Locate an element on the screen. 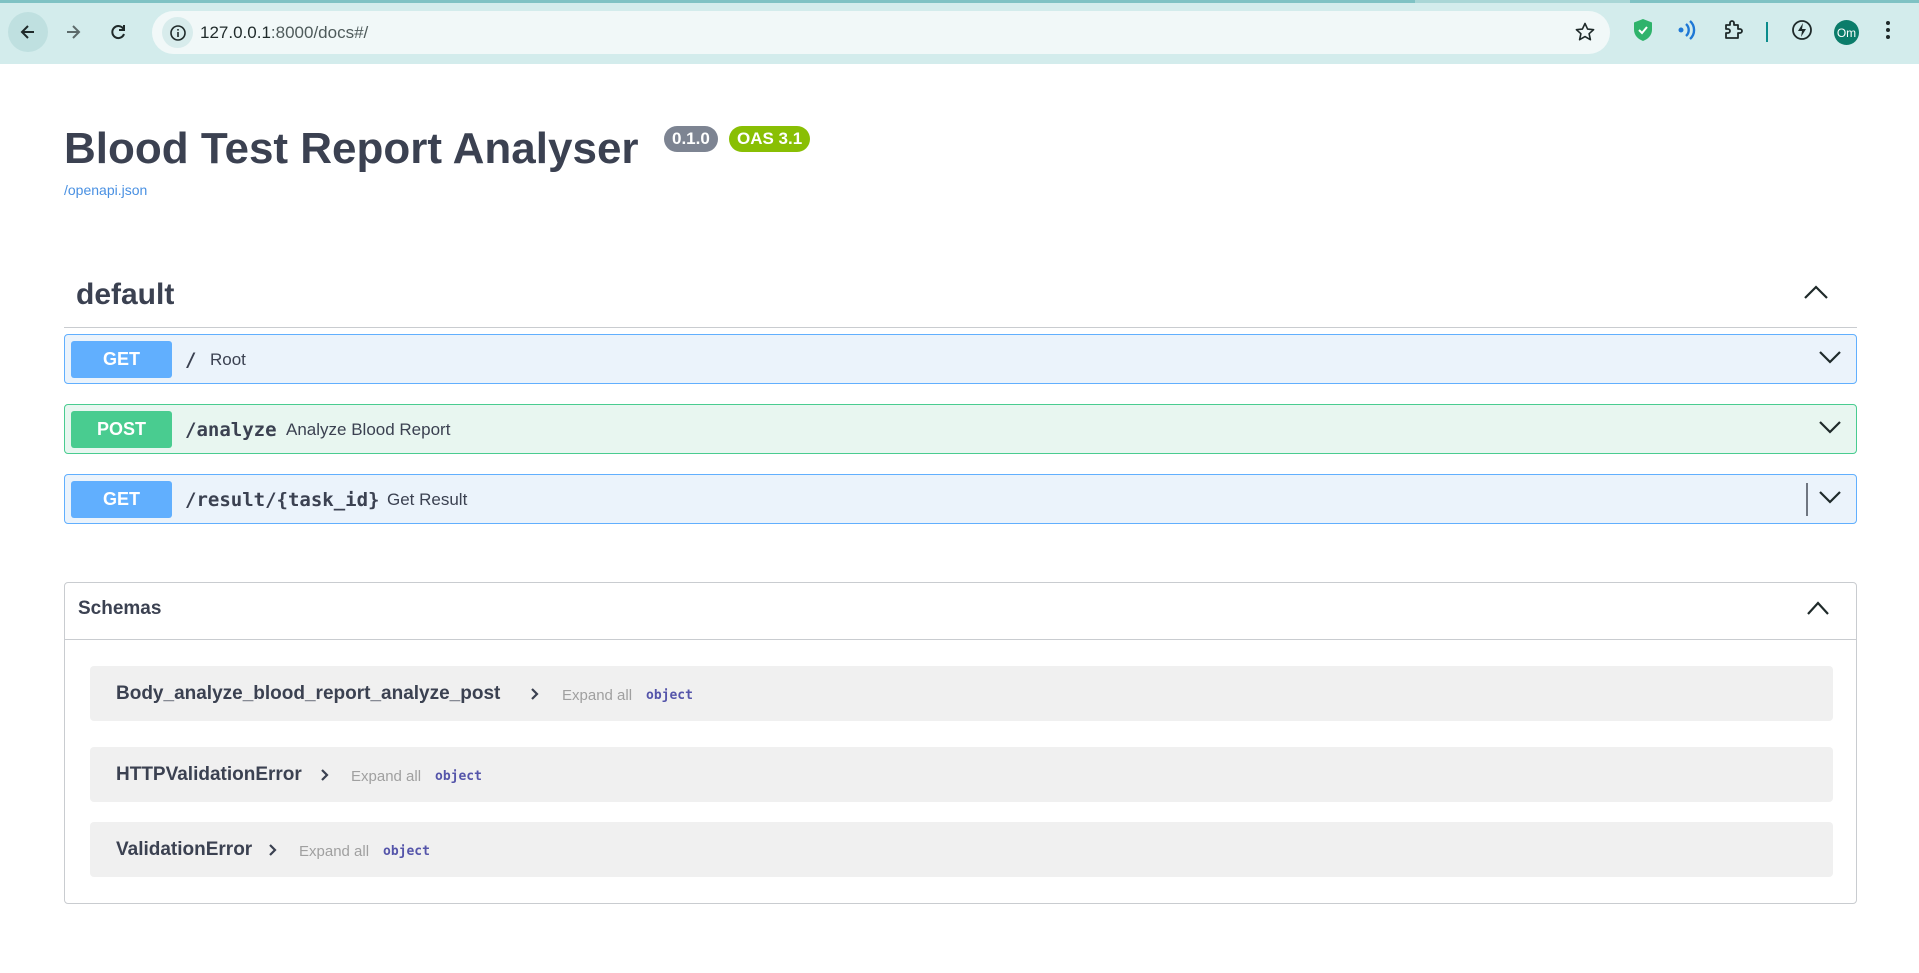 The width and height of the screenshot is (1919, 973). schemas-title: Schemas is located at coordinates (120, 608).